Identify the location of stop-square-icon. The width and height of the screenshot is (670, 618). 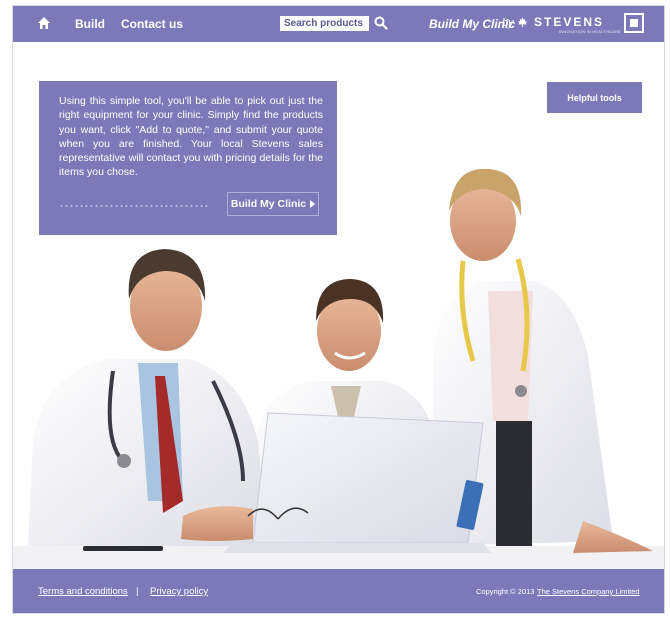
(634, 23).